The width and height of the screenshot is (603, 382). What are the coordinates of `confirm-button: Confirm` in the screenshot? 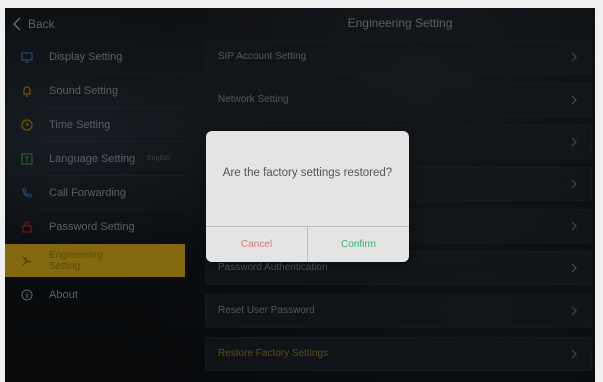 It's located at (358, 244).